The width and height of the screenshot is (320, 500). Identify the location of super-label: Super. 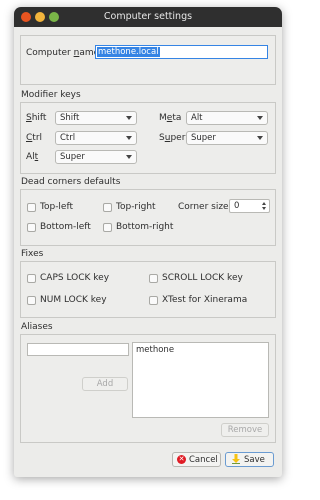
(172, 138).